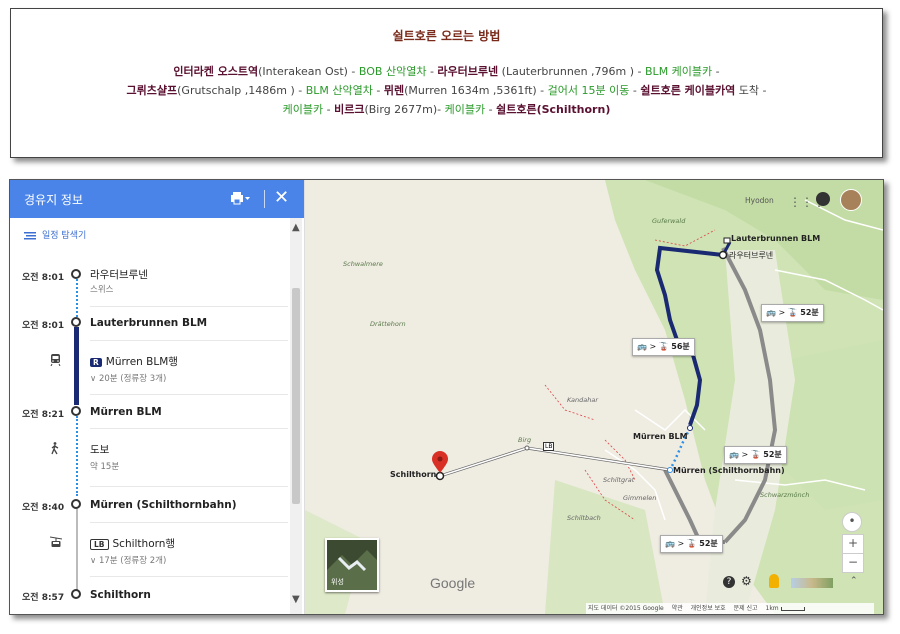  I want to click on map-data-credit: 지도 데이터 ©2015 Google, so click(626, 608).